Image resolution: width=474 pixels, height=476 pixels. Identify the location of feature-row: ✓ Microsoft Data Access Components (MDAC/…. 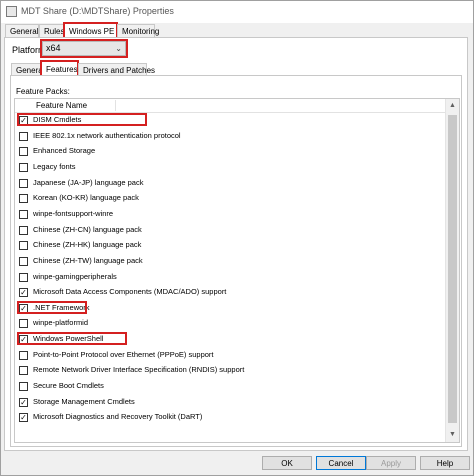
(227, 292).